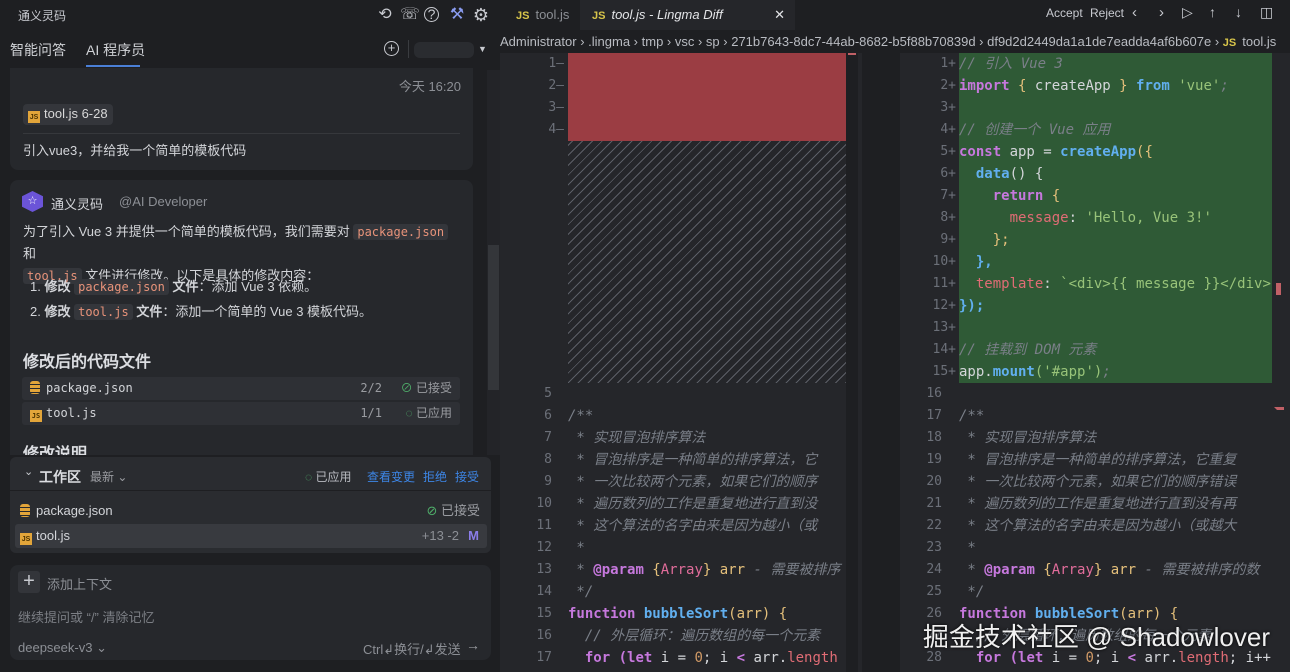  What do you see at coordinates (542, 15) in the screenshot?
I see `tab-tool-js: JS tool.js` at bounding box center [542, 15].